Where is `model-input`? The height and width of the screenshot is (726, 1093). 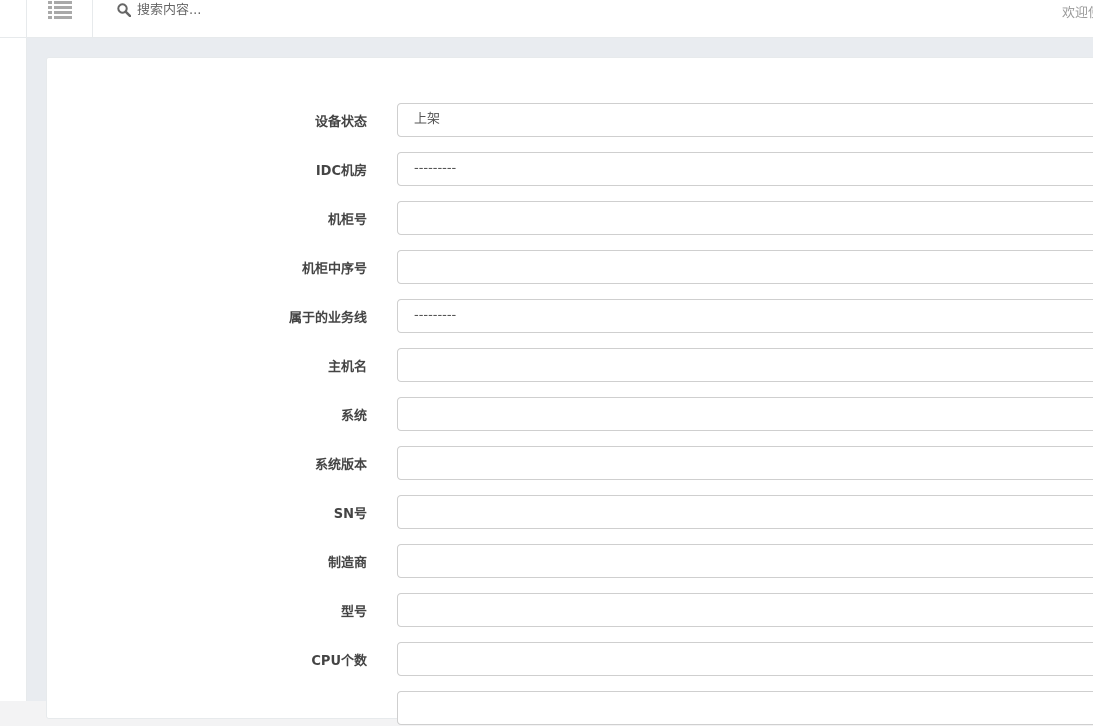 model-input is located at coordinates (745, 610).